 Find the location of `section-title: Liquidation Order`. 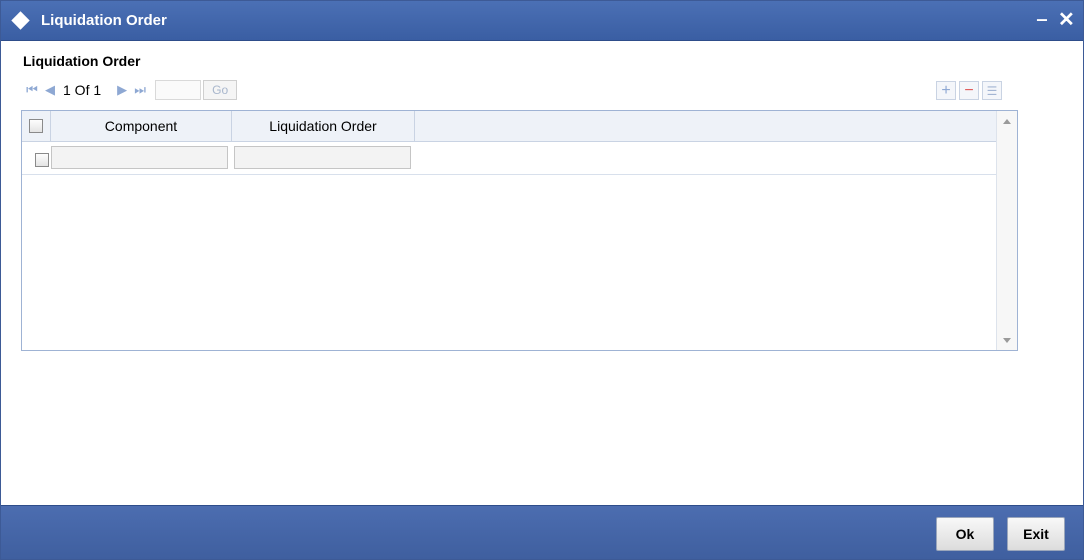

section-title: Liquidation Order is located at coordinates (82, 61).